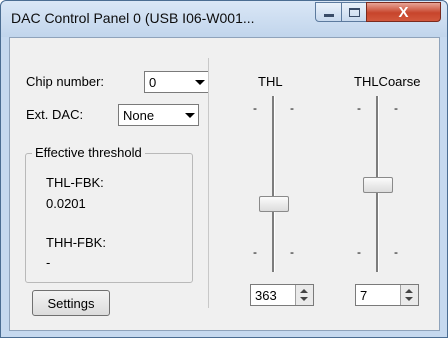  Describe the element at coordinates (328, 12) in the screenshot. I see `minimize-button` at that location.